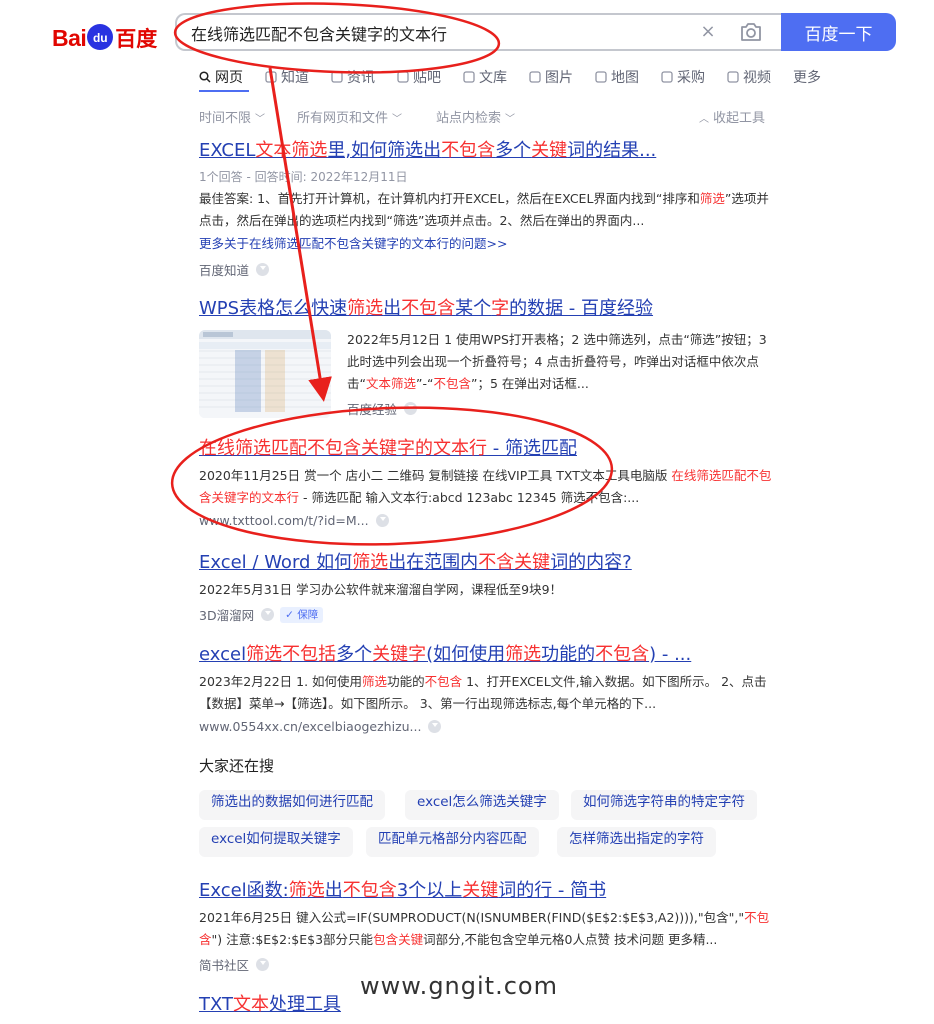  What do you see at coordinates (384, 150) in the screenshot?
I see `text-segment: 里,如何筛选出` at bounding box center [384, 150].